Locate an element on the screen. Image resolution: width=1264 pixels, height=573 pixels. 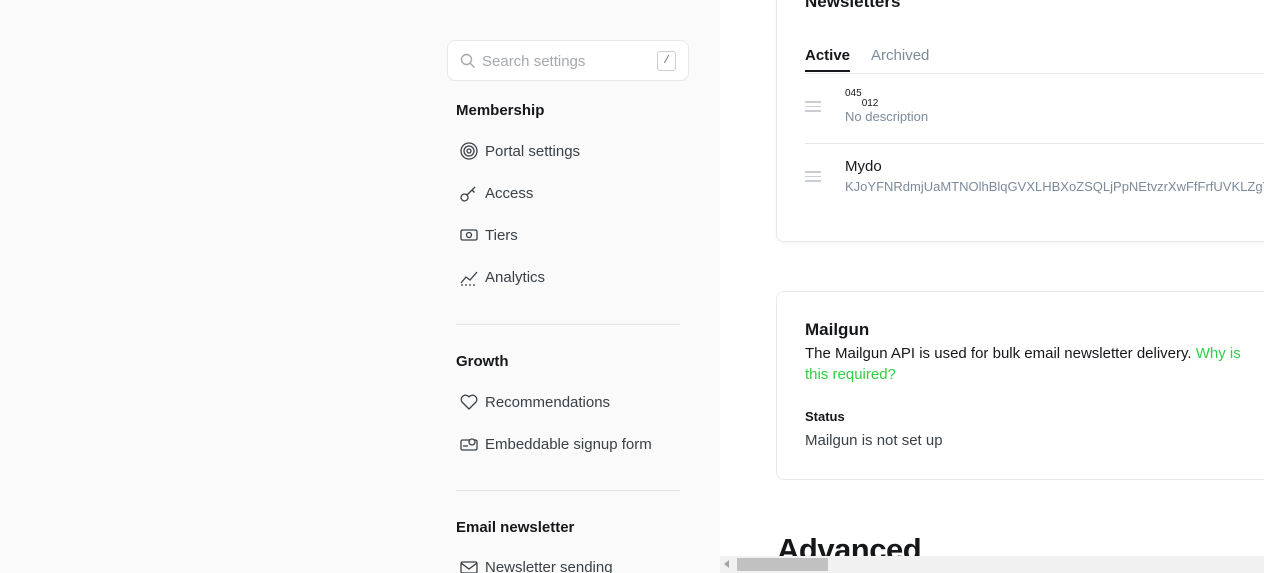
sidebar-item-label: Newsletter sending is located at coordinates (549, 565).